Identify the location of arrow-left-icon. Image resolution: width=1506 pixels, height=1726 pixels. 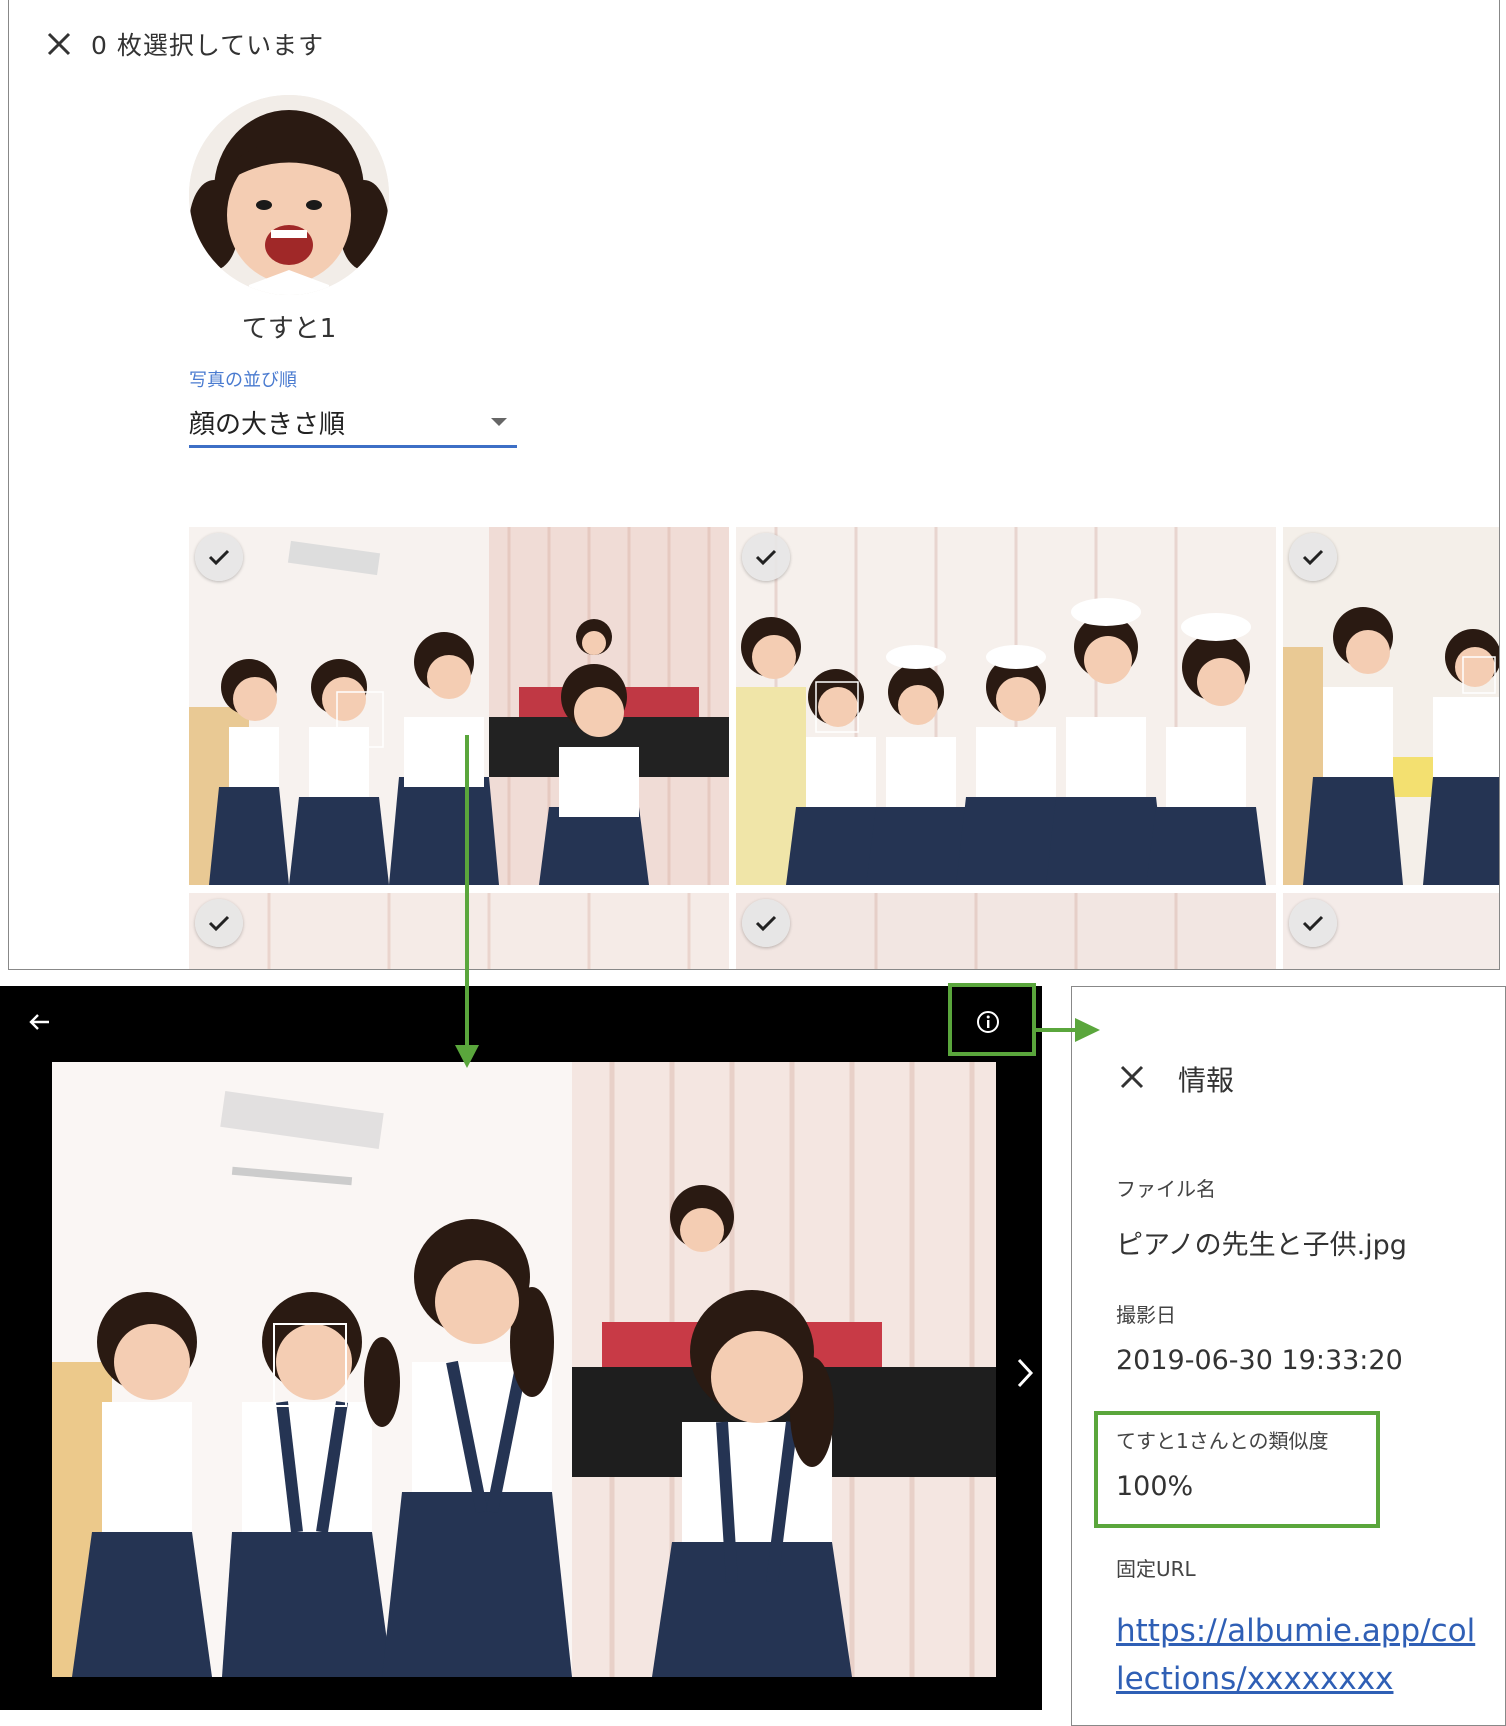
(39, 1022).